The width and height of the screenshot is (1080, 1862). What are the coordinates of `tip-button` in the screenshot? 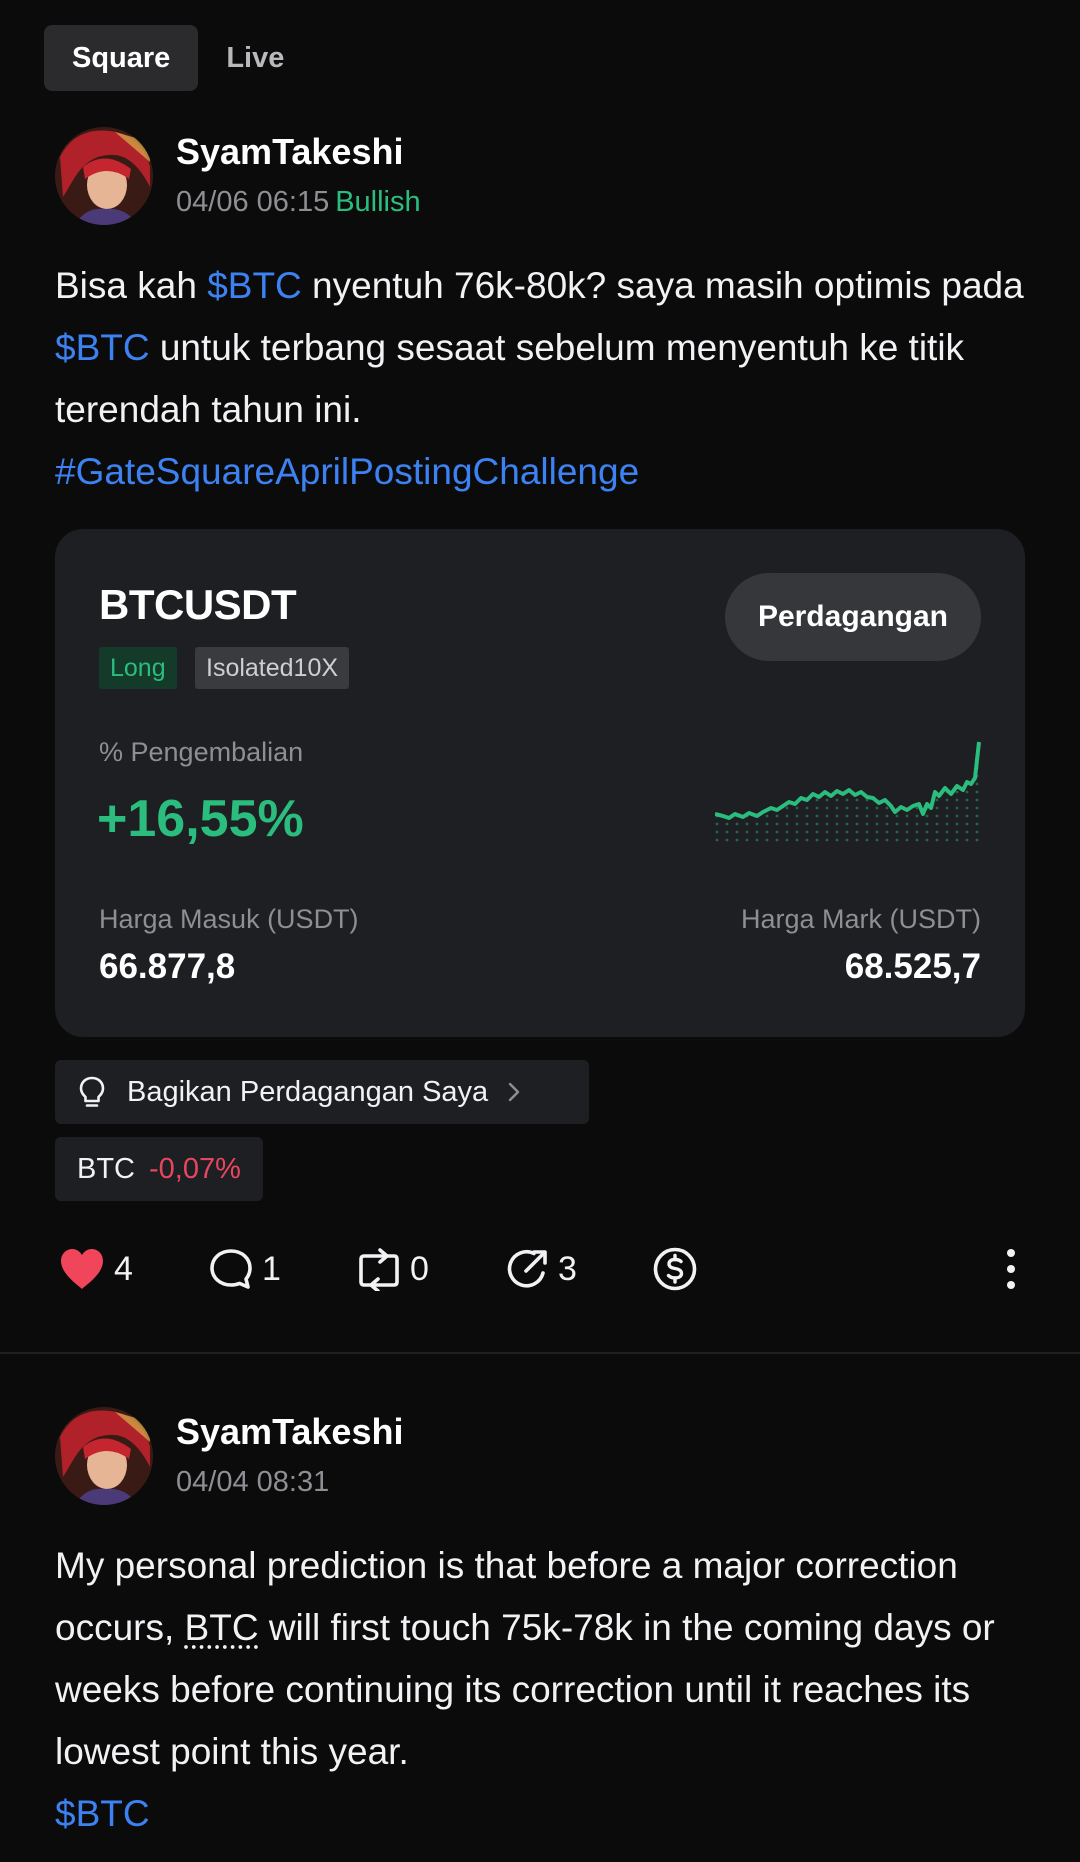 It's located at (679, 1269).